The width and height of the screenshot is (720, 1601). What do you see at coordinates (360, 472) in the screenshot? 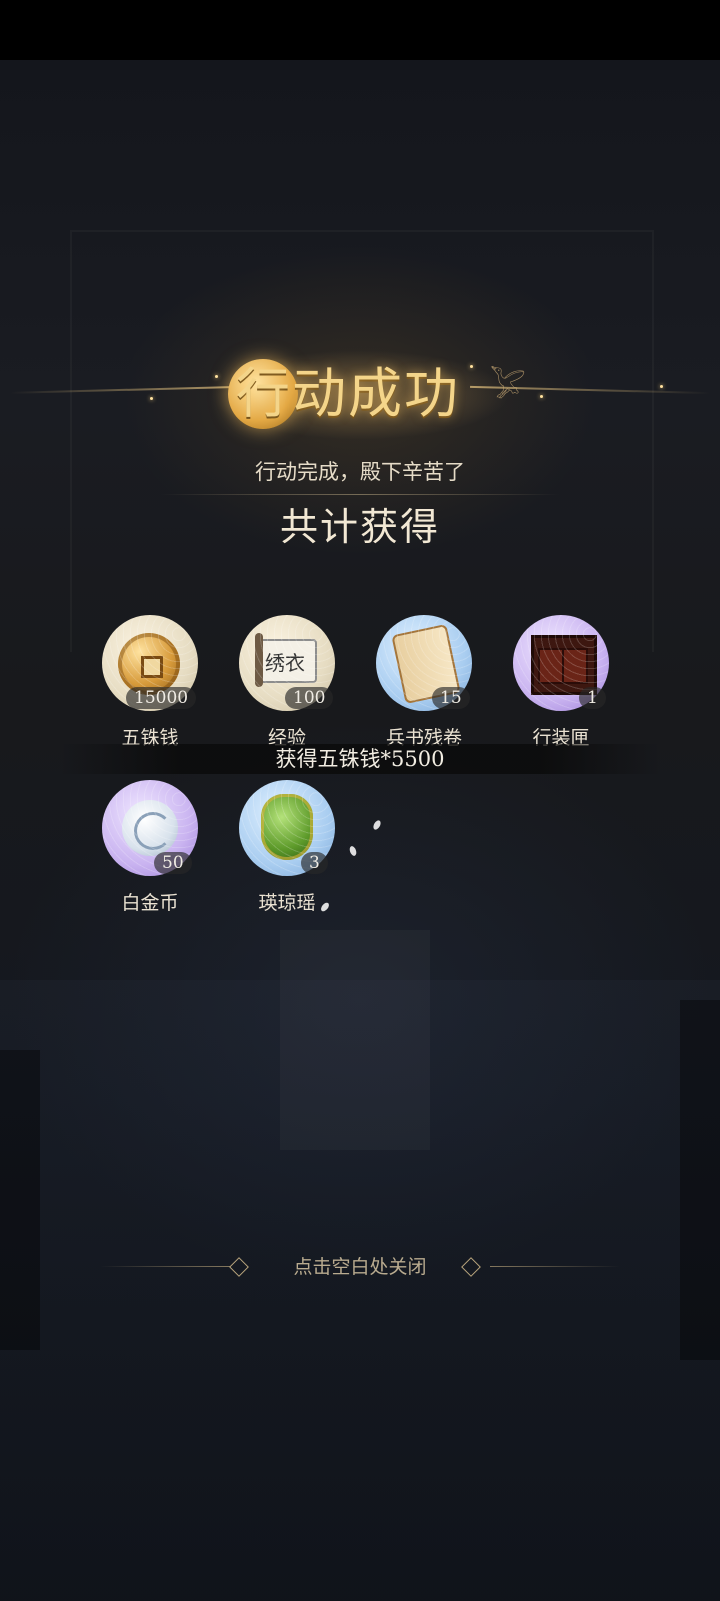
I see `completion-message: 行动完成，殿下辛苦了` at bounding box center [360, 472].